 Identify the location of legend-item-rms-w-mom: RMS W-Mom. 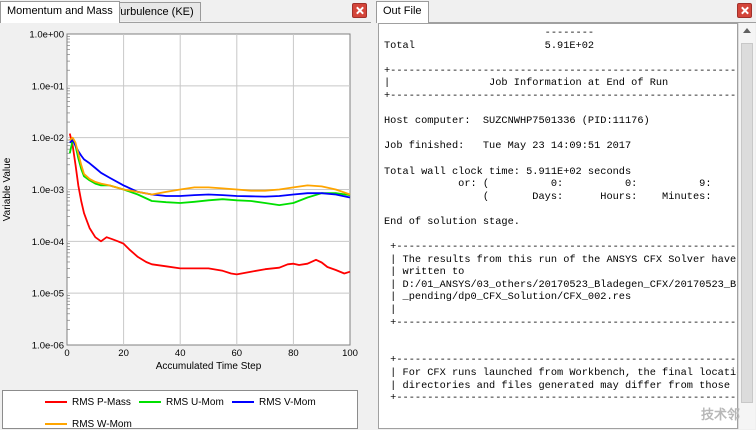
(88, 424).